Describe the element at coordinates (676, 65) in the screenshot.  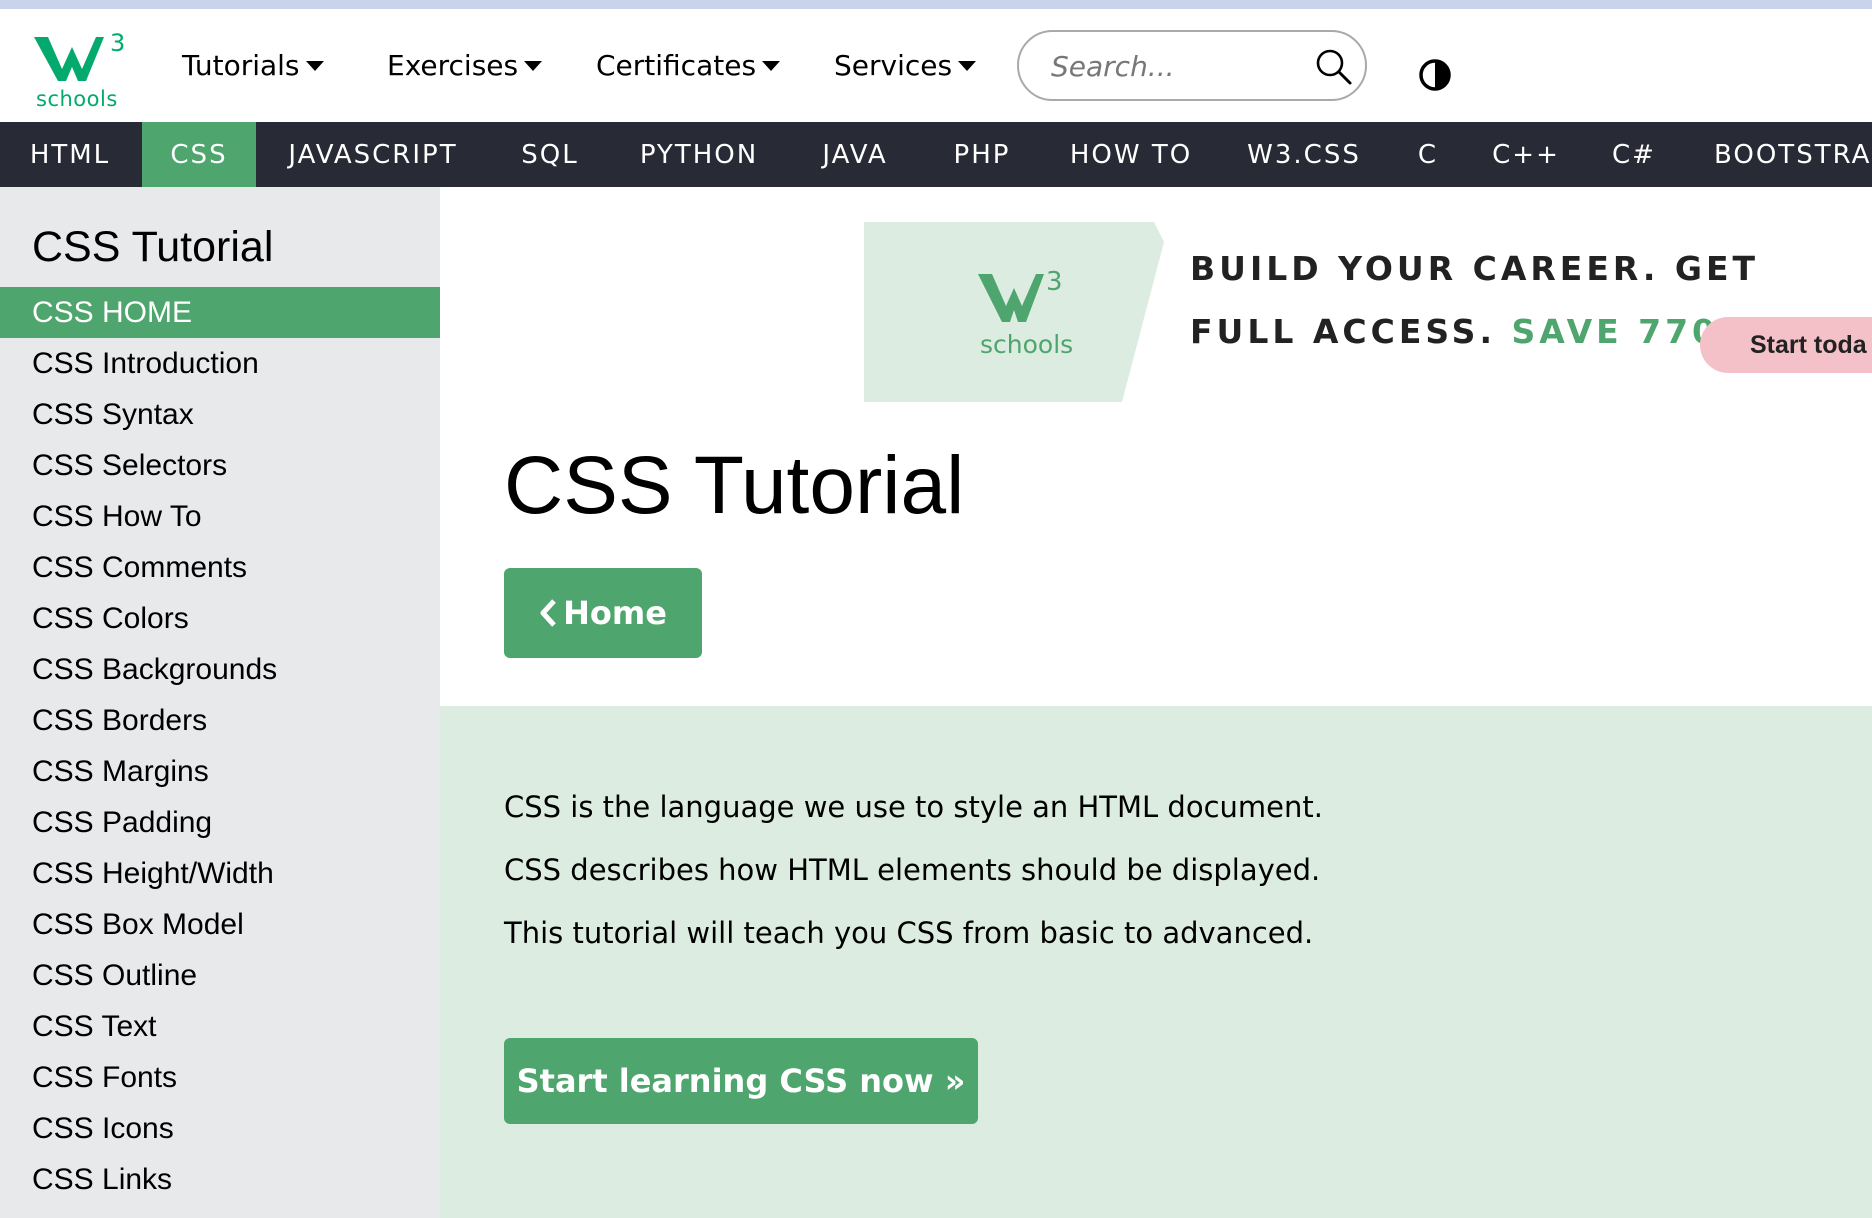
I see `nav-certificates-label: Certificates` at that location.